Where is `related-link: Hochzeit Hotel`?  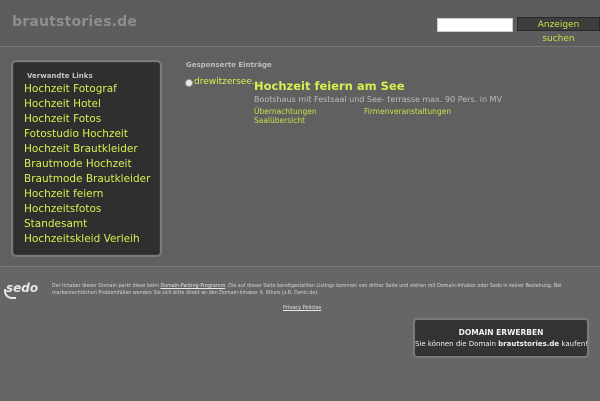 related-link: Hochzeit Hotel is located at coordinates (87, 104).